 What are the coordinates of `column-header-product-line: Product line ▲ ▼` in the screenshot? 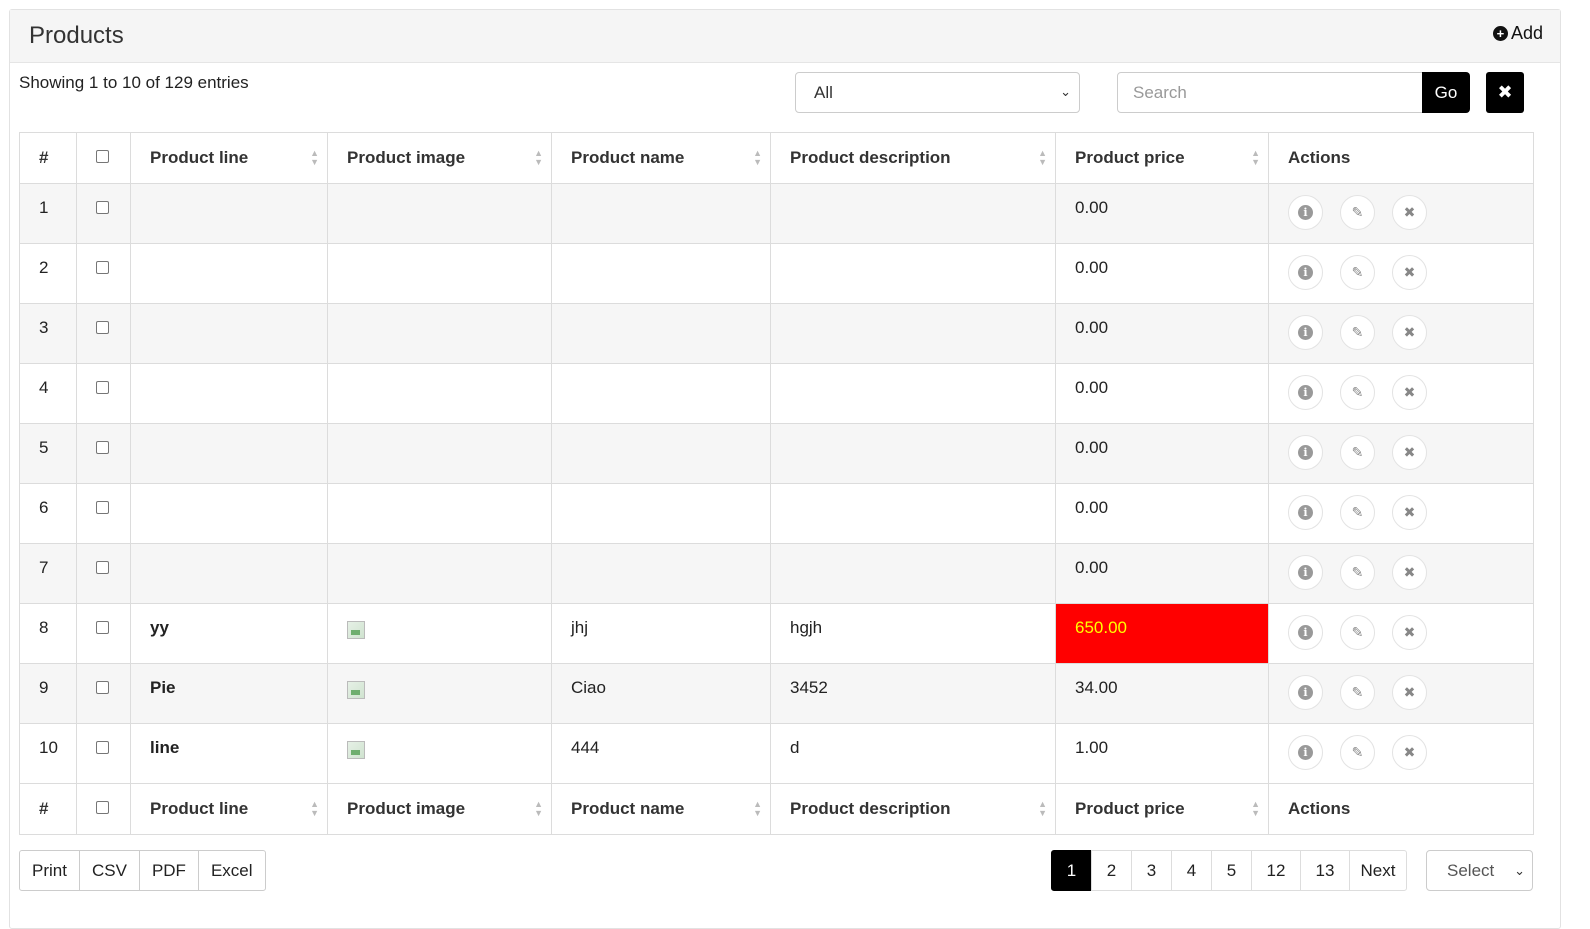 It's located at (229, 158).